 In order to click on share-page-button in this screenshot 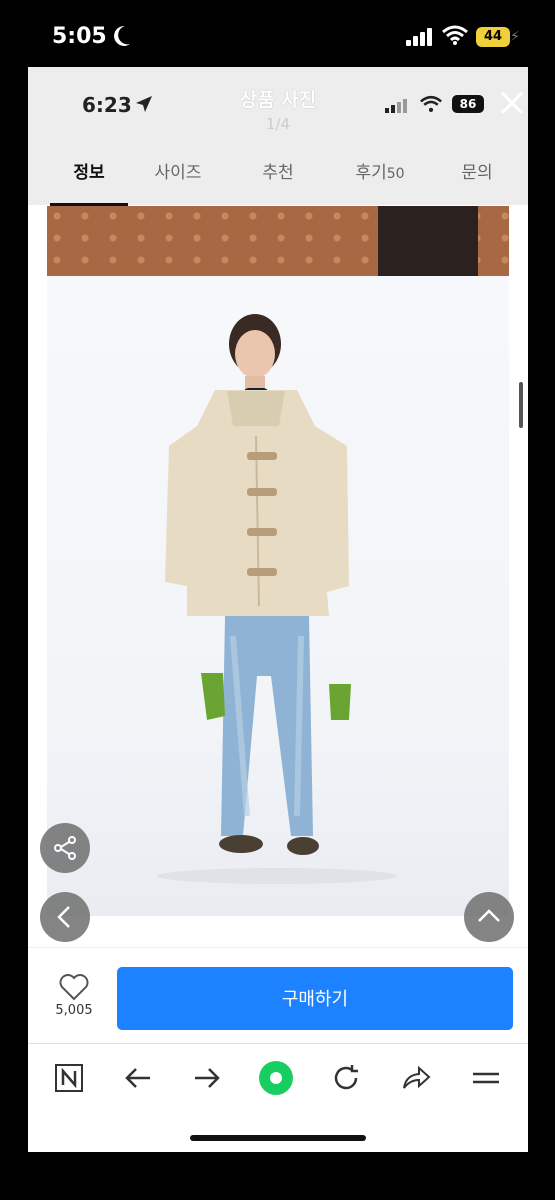, I will do `click(416, 1078)`.